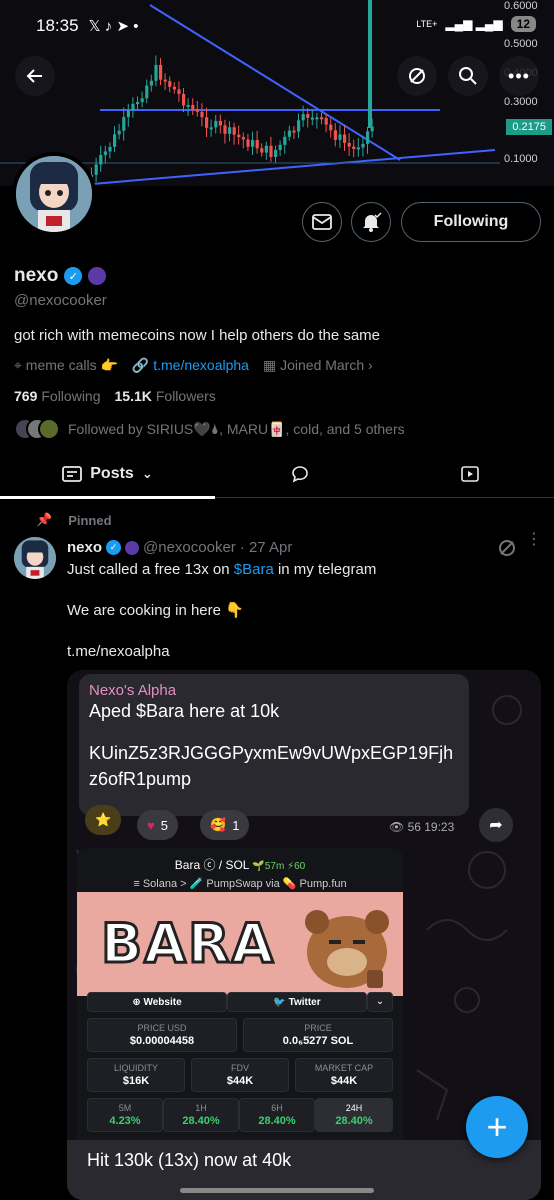  What do you see at coordinates (521, 6) in the screenshot?
I see `price-label: 0.6000` at bounding box center [521, 6].